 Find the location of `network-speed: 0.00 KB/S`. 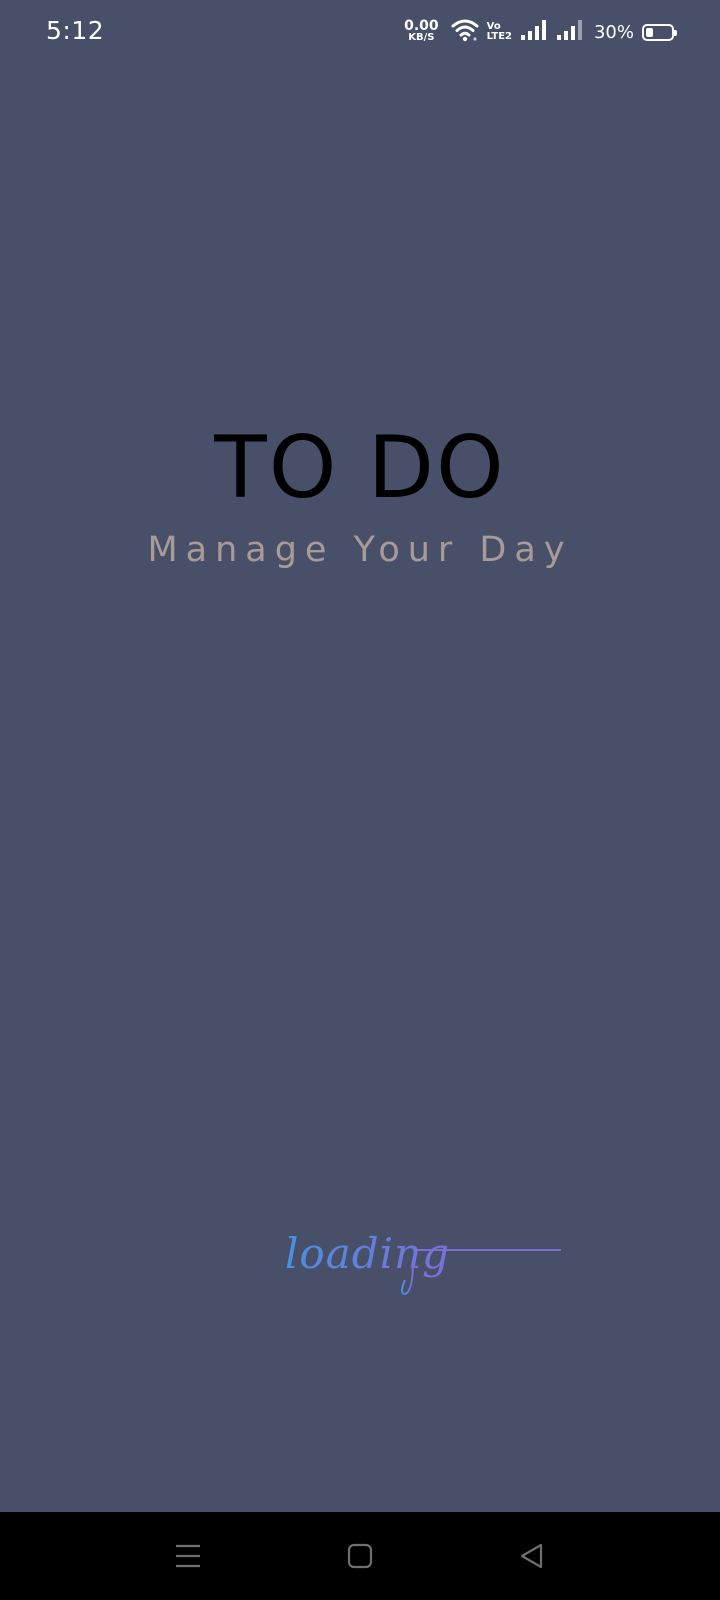

network-speed: 0.00 KB/S is located at coordinates (421, 30).